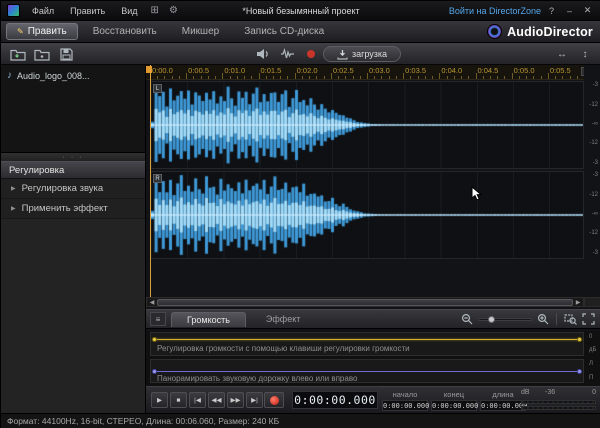  Describe the element at coordinates (150, 181) in the screenshot. I see `playhead` at that location.